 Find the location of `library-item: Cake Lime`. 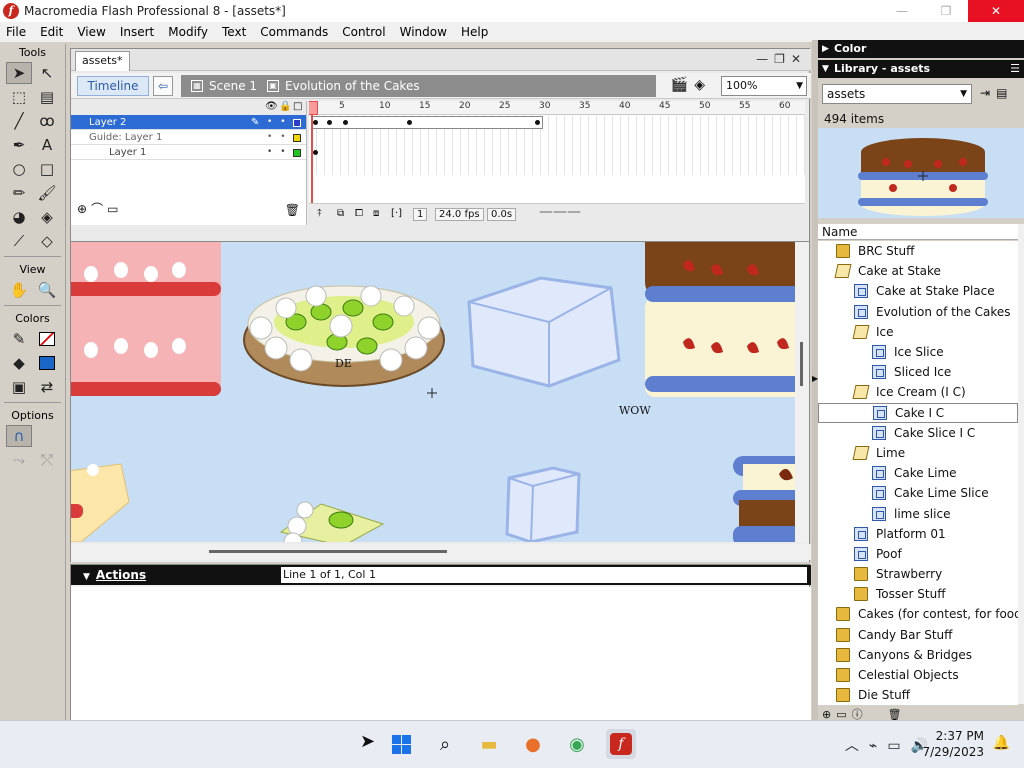

library-item: Cake Lime is located at coordinates (918, 473).